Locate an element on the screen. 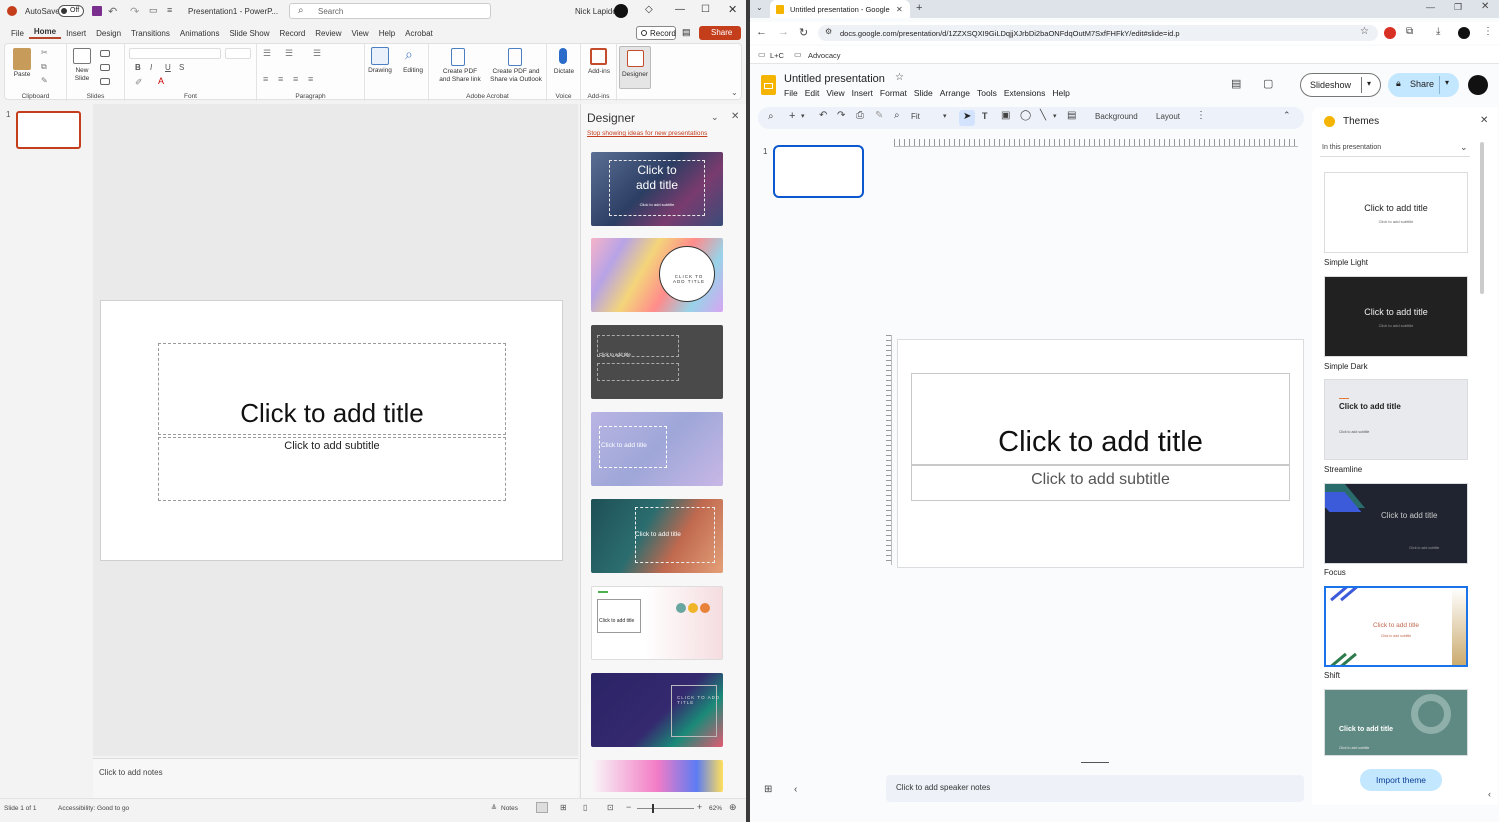  reset-icon is located at coordinates (105, 67).